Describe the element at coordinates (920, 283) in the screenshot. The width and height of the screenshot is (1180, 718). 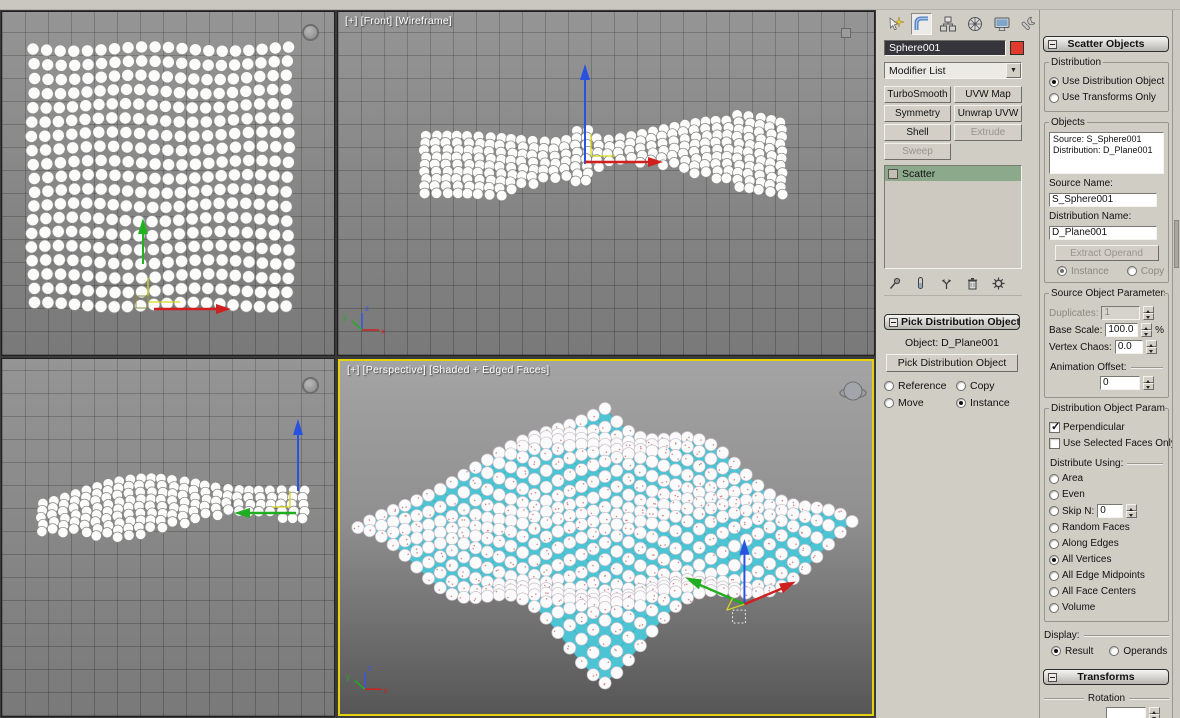
I see `show-end-result-icon` at that location.